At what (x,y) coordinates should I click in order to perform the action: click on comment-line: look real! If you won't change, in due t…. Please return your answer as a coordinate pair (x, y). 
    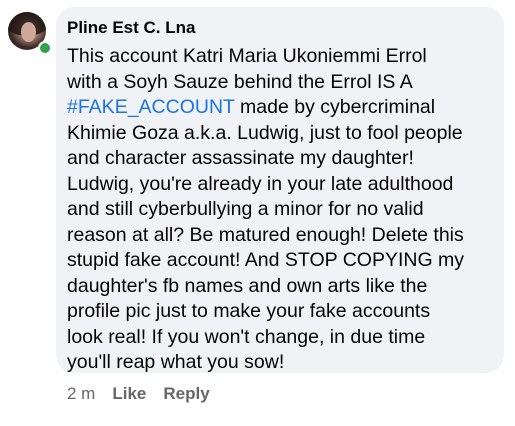
    Looking at the image, I should click on (246, 336).